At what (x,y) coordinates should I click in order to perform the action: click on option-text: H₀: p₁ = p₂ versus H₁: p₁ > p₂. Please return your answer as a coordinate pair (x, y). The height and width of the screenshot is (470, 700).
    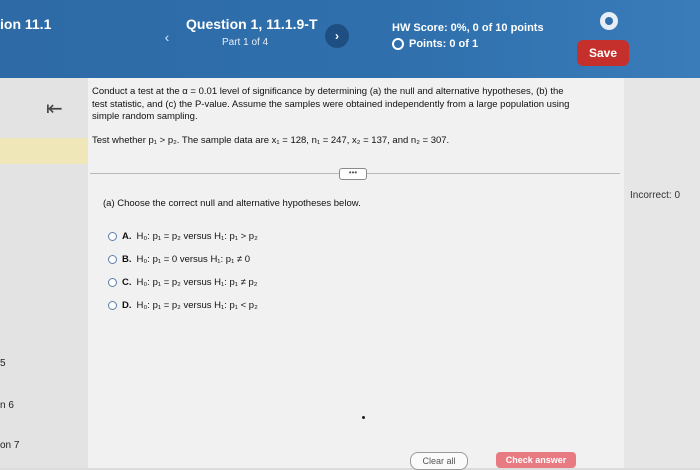
    Looking at the image, I should click on (197, 236).